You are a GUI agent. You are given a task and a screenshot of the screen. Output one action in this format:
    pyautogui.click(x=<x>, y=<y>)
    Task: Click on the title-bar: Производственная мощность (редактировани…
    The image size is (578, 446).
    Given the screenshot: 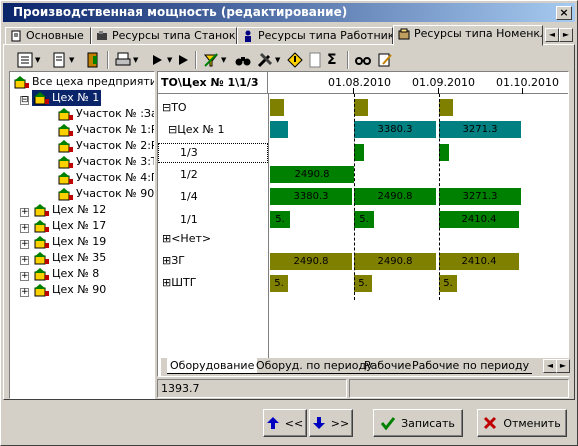 What is the action you would take?
    pyautogui.click(x=289, y=12)
    